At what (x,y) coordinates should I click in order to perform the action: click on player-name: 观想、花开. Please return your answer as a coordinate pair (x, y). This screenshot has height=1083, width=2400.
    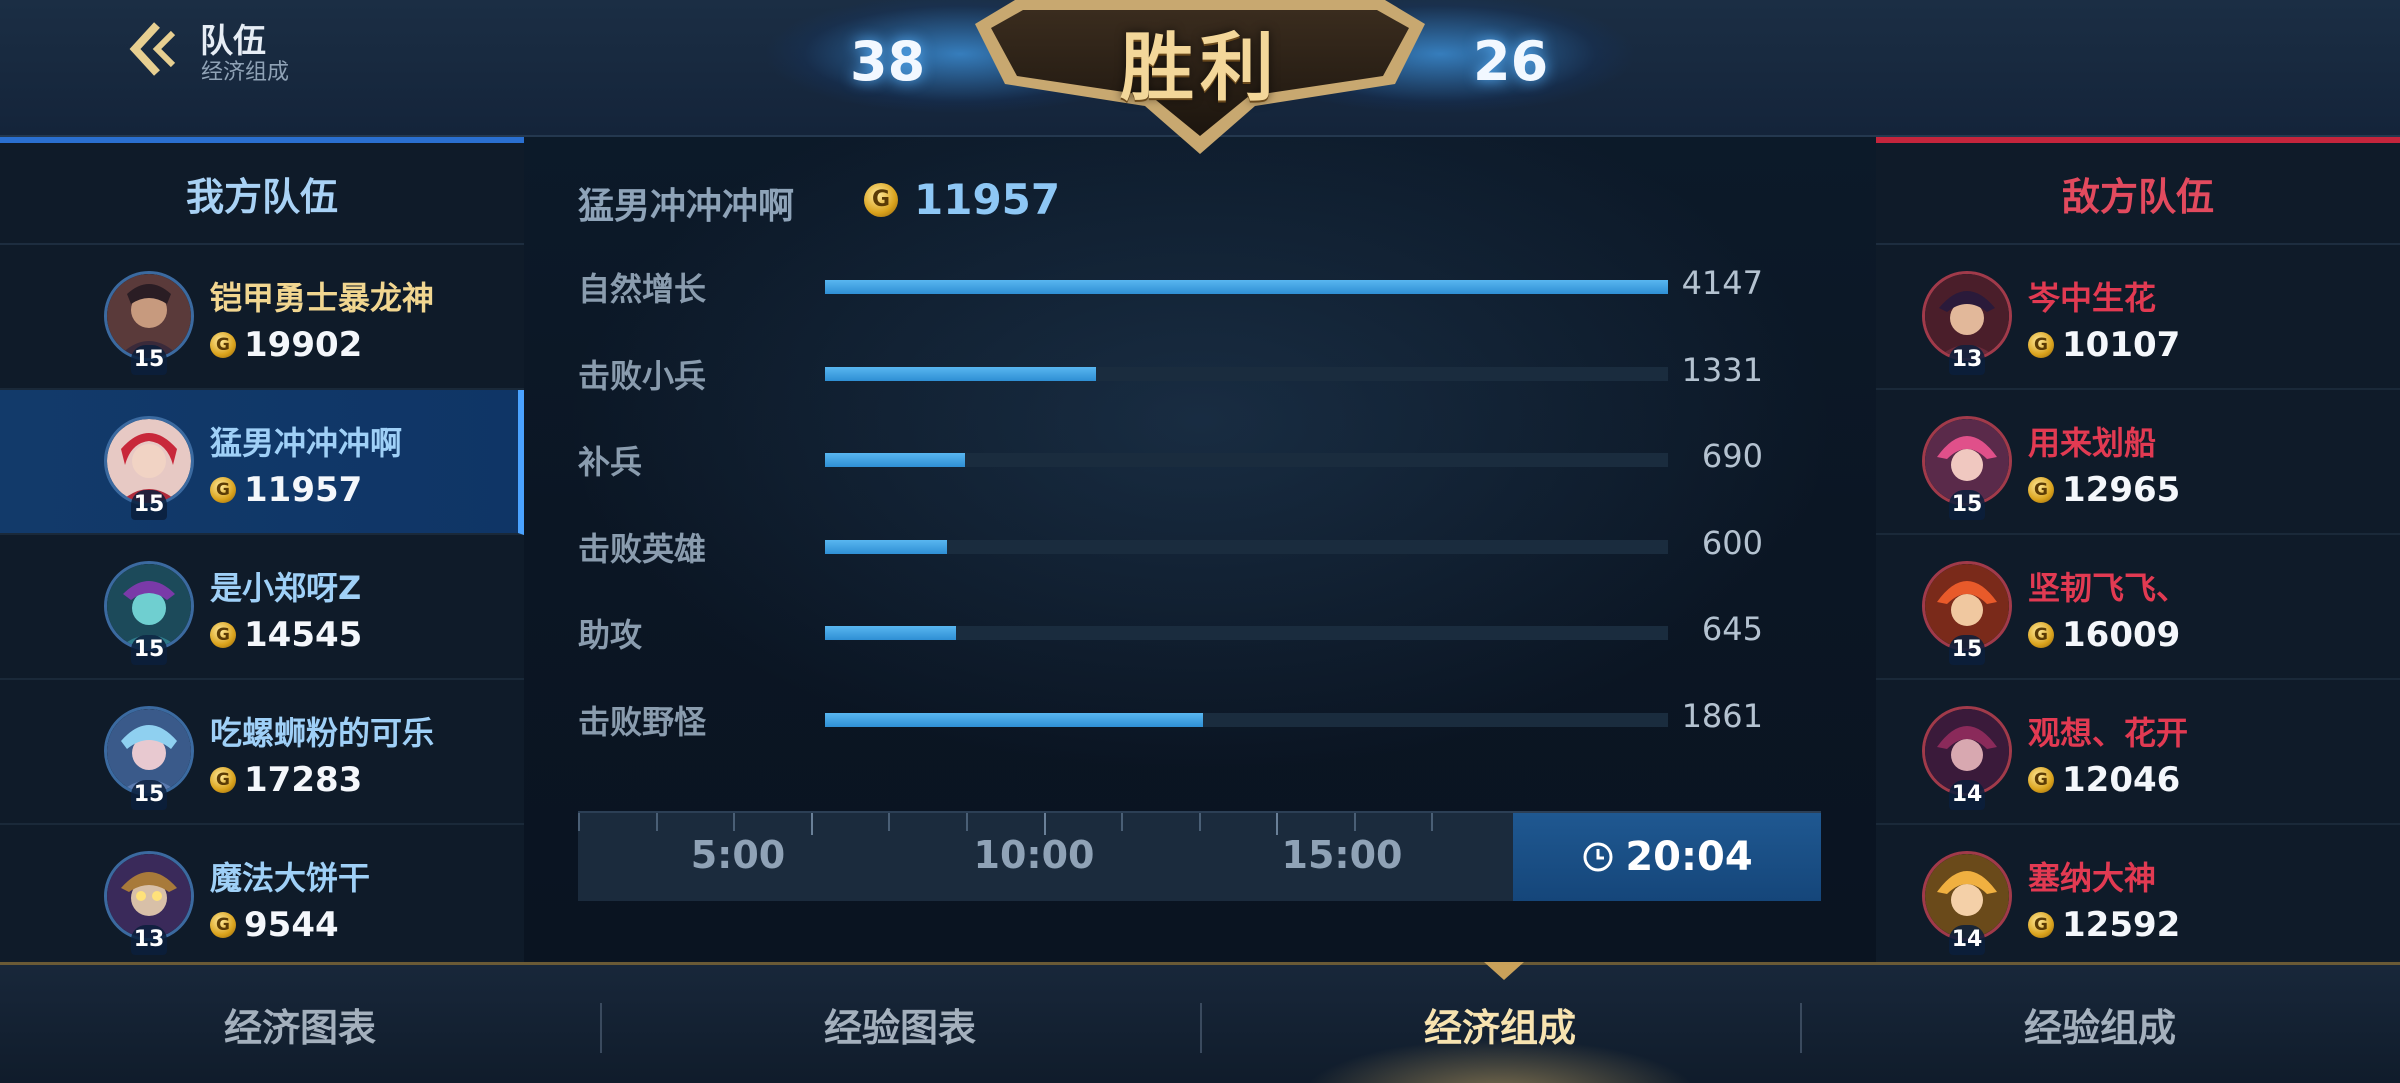
    Looking at the image, I should click on (2108, 733).